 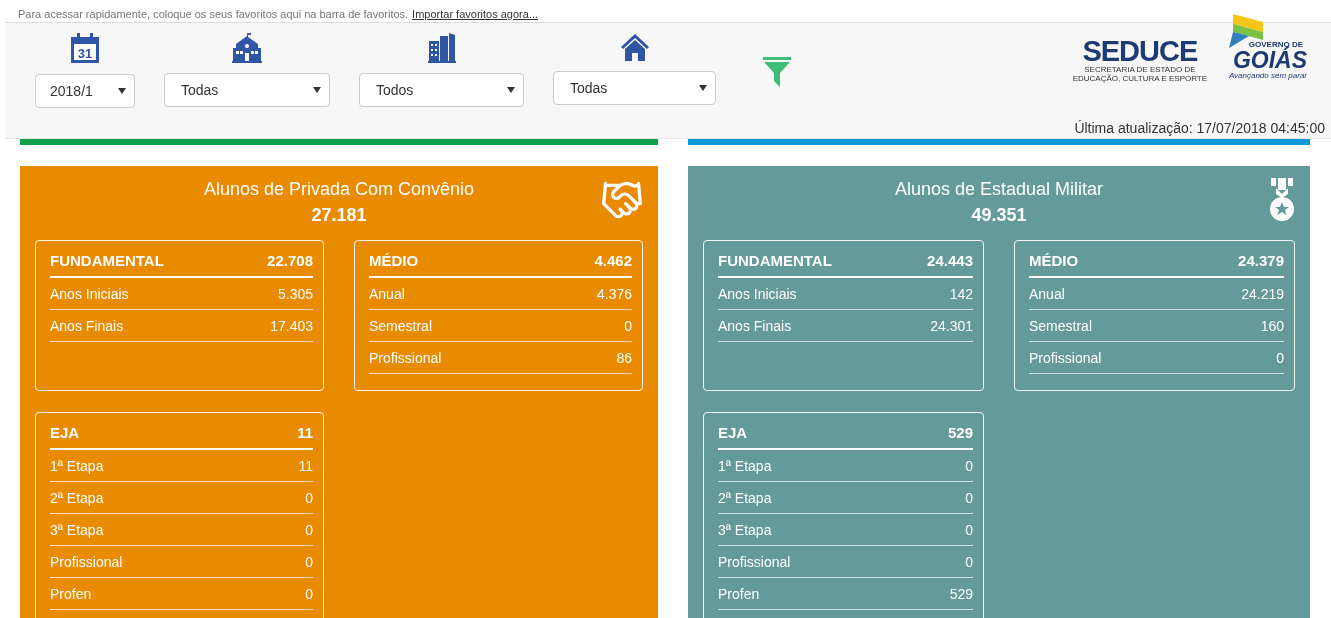 I want to click on row-value: 24.219, so click(x=1262, y=293).